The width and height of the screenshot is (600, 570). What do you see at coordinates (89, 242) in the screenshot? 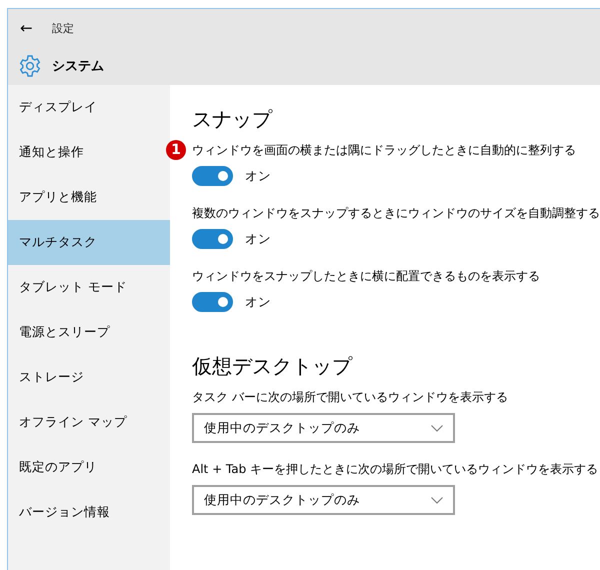
I see `sidebar-item: マルチタスク` at bounding box center [89, 242].